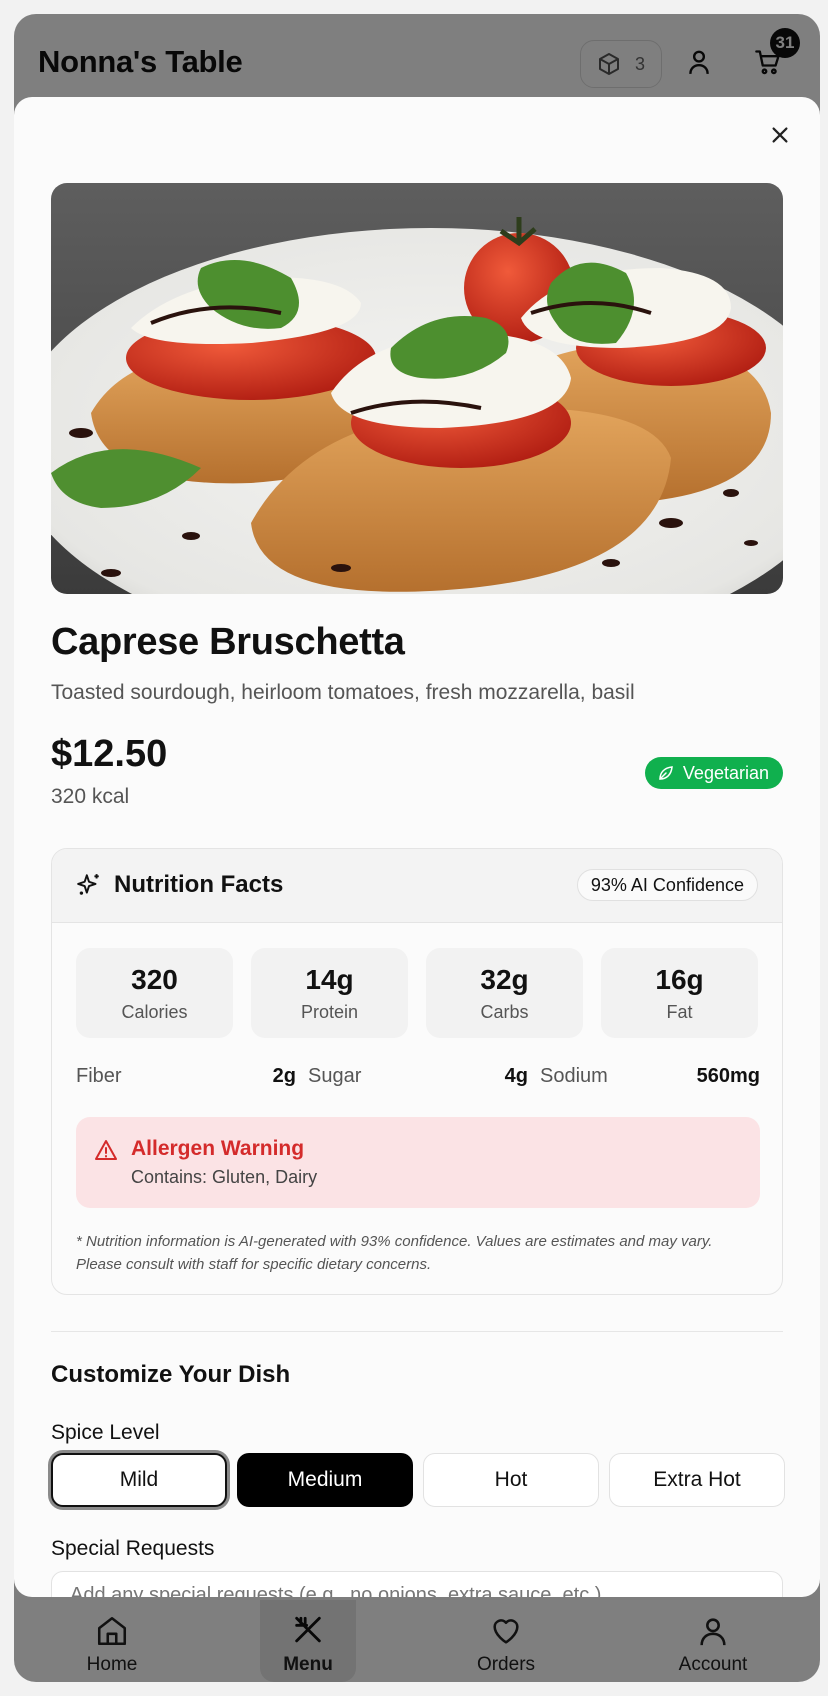  Describe the element at coordinates (417, 1584) in the screenshot. I see `special-requests-input` at that location.